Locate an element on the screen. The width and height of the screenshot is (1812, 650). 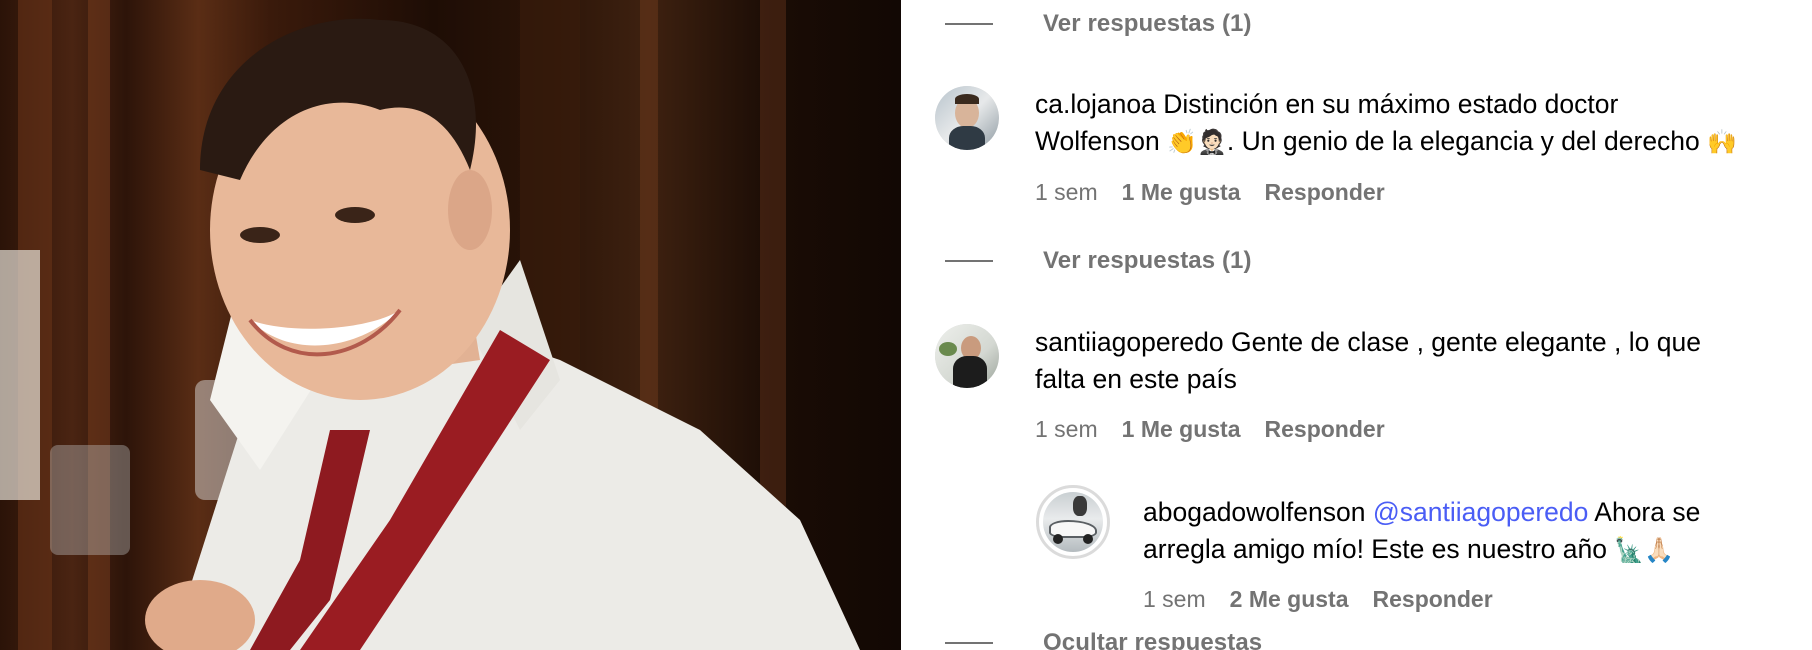
hide-replies-button: Ocultar respuestas is located at coordinates (1104, 639).